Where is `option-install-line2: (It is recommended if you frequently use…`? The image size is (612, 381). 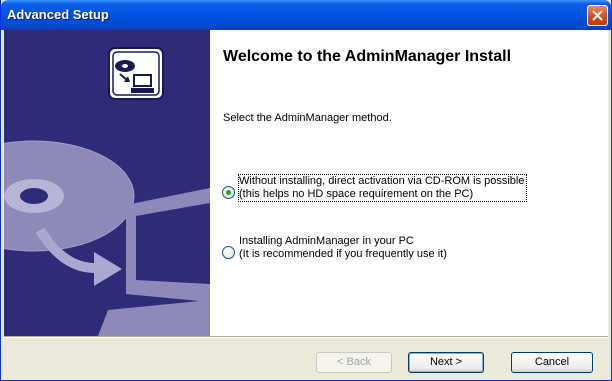 option-install-line2: (It is recommended if you frequently use… is located at coordinates (343, 254).